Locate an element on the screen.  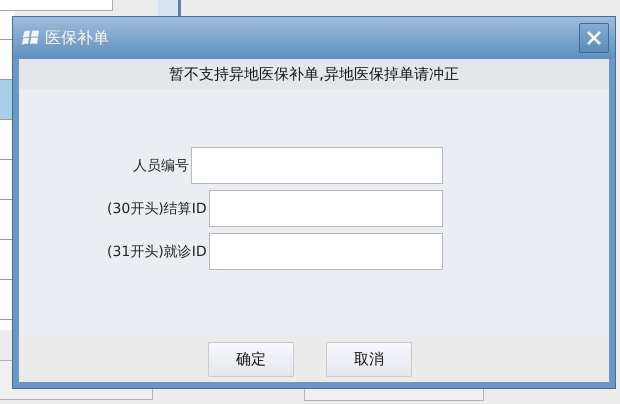
dialog-button: 确定 is located at coordinates (251, 359).